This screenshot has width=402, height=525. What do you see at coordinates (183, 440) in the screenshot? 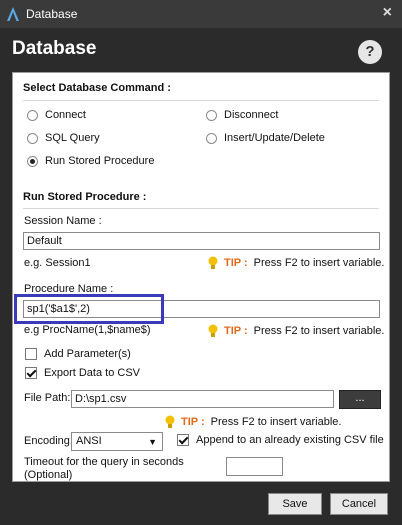
I see `append-csv-box` at bounding box center [183, 440].